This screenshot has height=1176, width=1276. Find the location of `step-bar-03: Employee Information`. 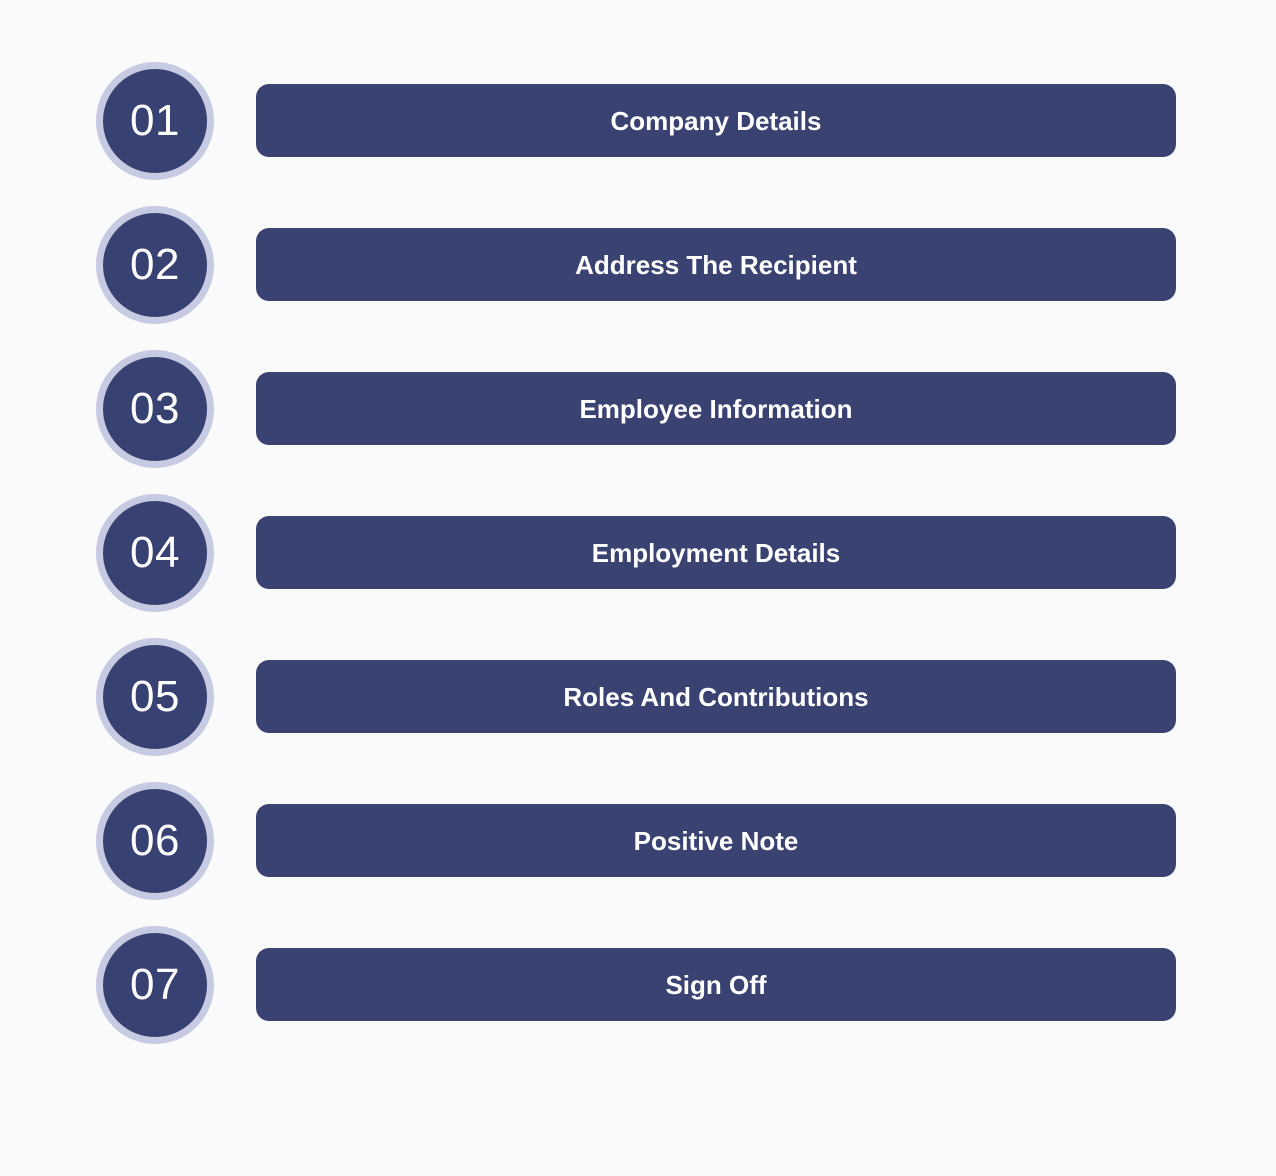

step-bar-03: Employee Information is located at coordinates (716, 408).